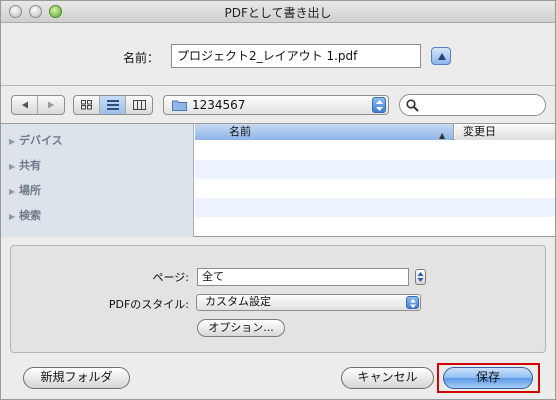 The width and height of the screenshot is (556, 400). I want to click on location-popup: 1234567, so click(276, 105).